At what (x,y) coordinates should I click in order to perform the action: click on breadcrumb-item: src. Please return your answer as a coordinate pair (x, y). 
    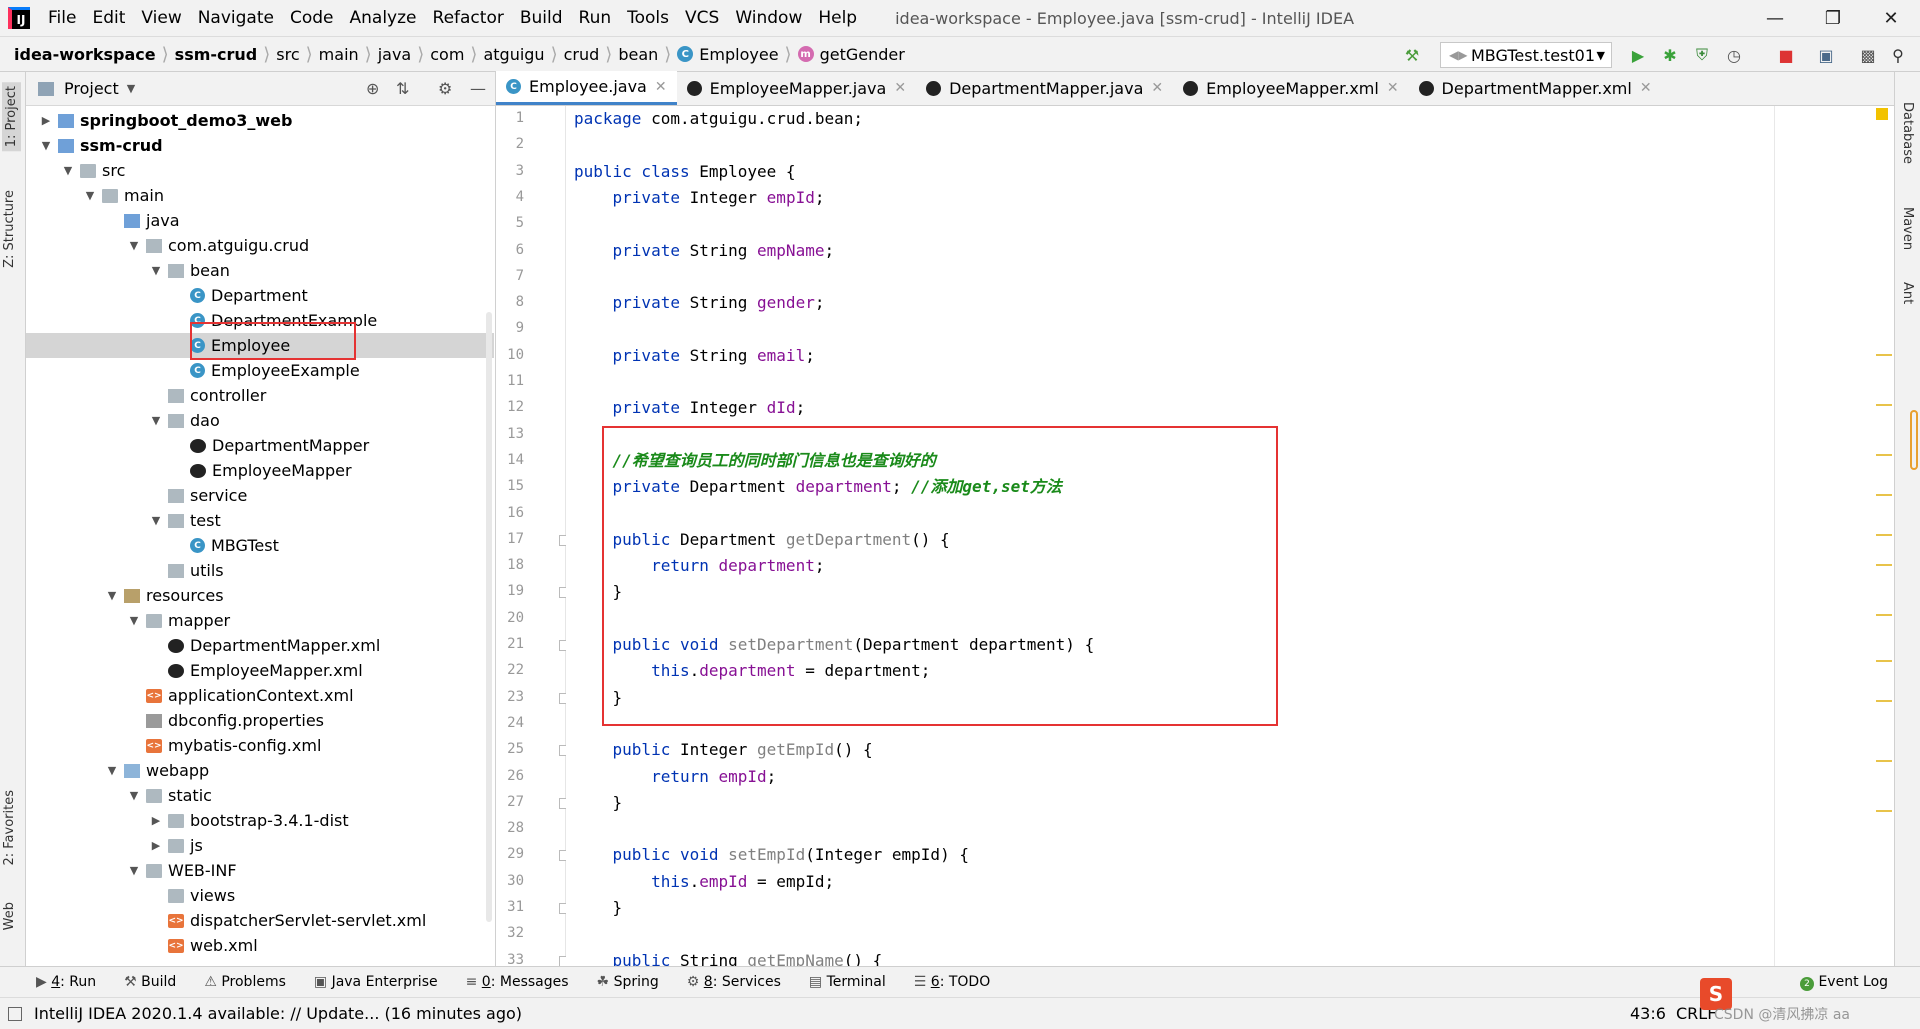
    Looking at the image, I should click on (287, 54).